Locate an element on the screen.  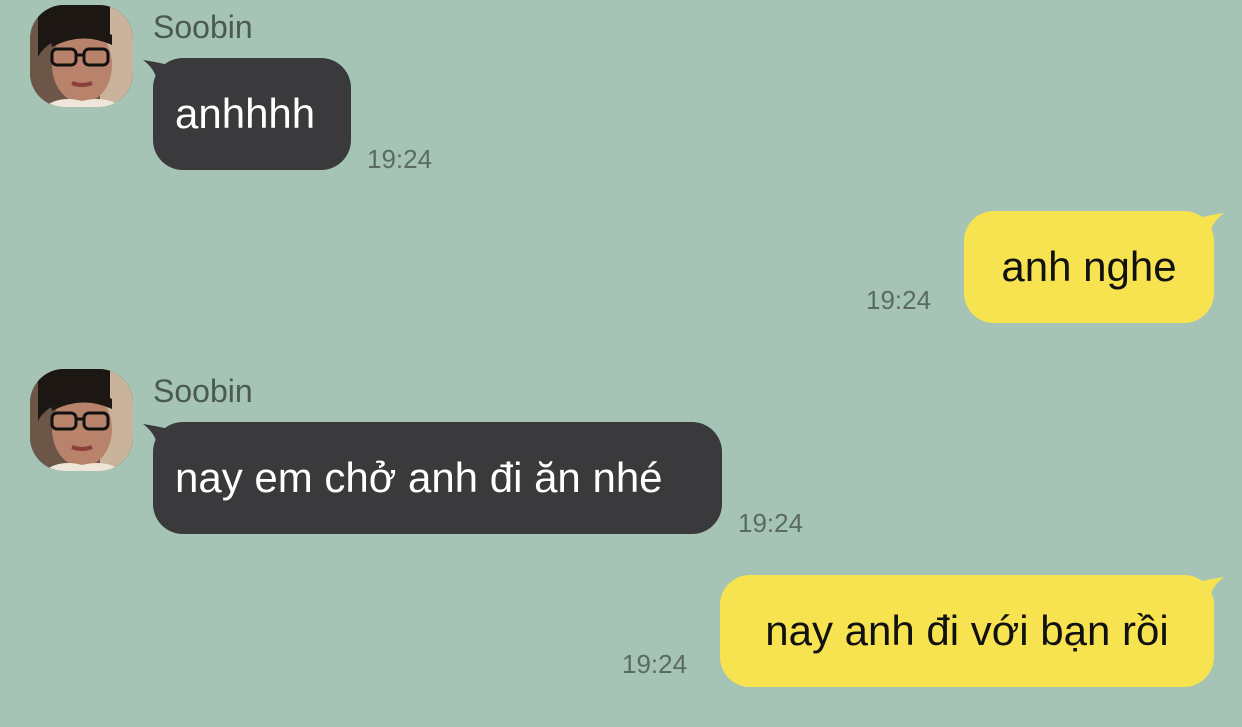
message-text: anh nghe is located at coordinates (1089, 266).